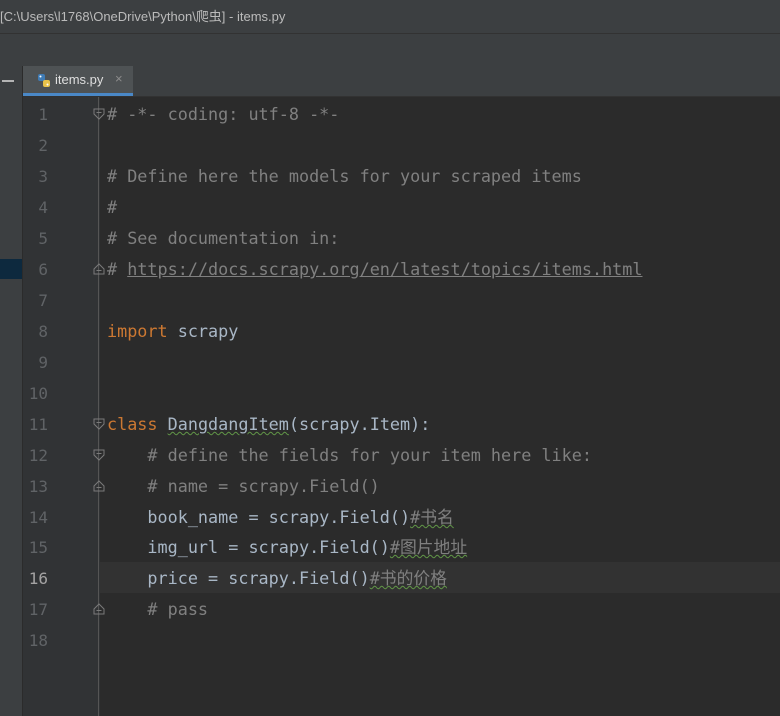 The height and width of the screenshot is (716, 780). What do you see at coordinates (43, 207) in the screenshot?
I see `line-number: 4` at bounding box center [43, 207].